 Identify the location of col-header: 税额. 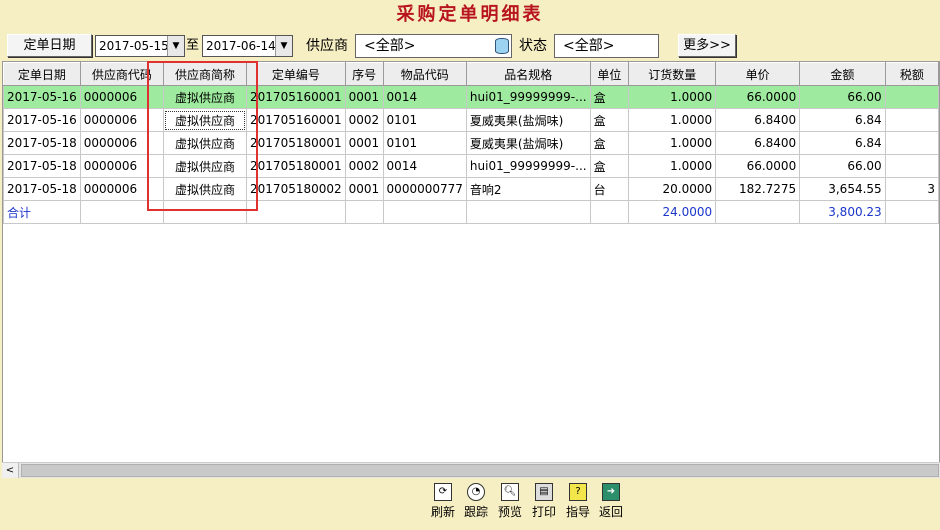
(911, 74).